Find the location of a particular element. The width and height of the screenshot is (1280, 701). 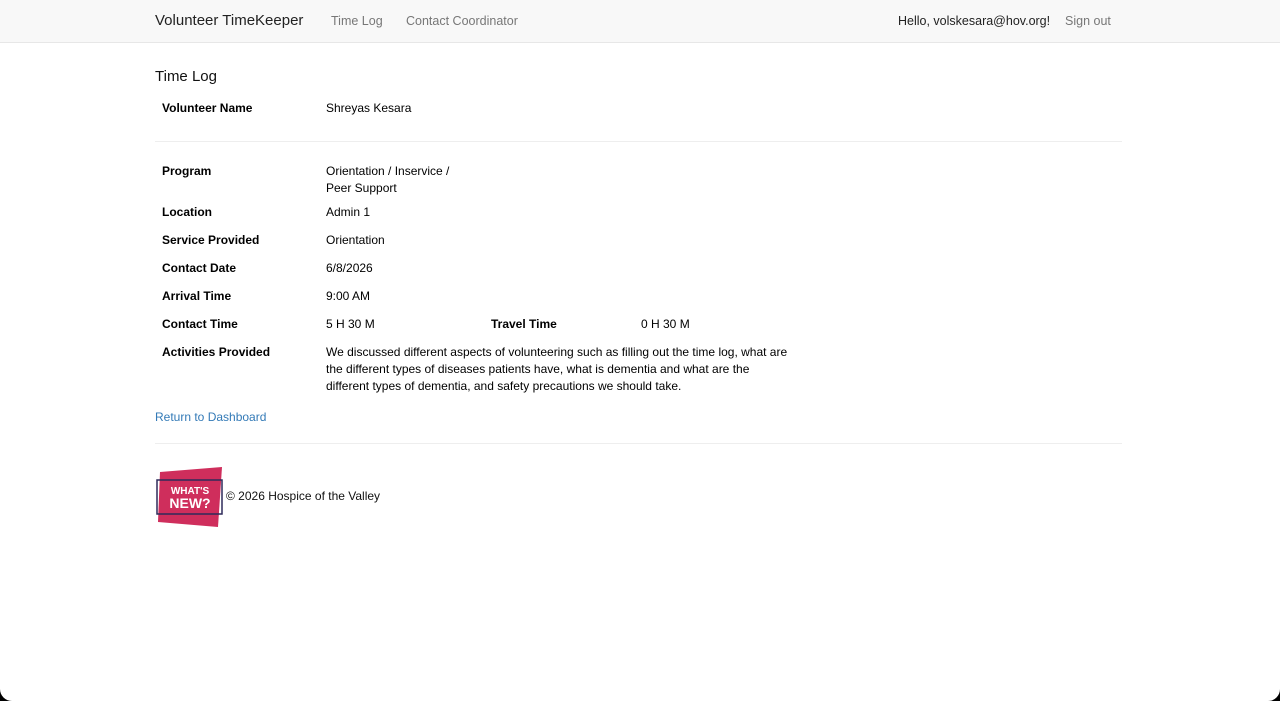

arrival-time-value: 9:00 AM is located at coordinates (348, 296).